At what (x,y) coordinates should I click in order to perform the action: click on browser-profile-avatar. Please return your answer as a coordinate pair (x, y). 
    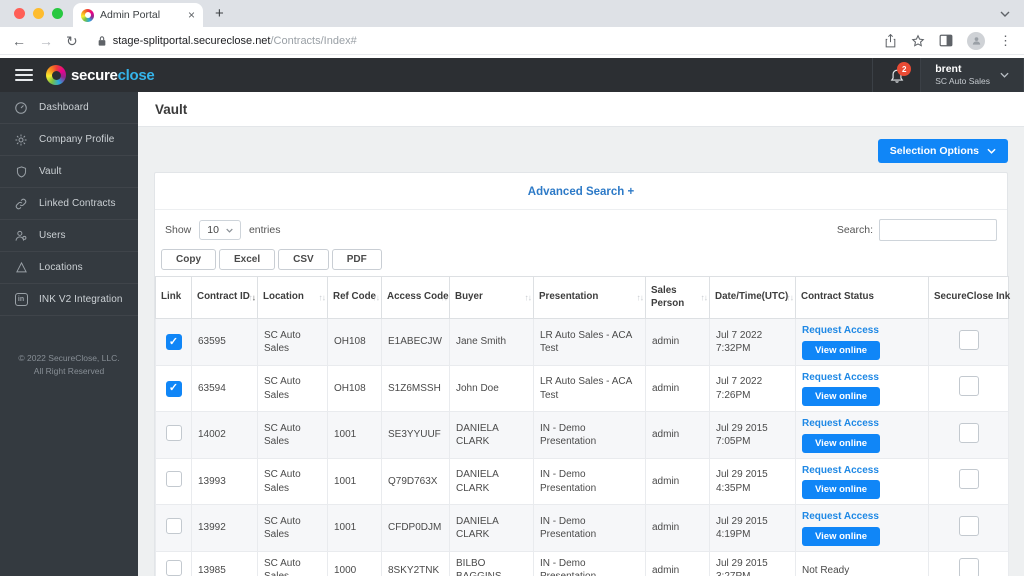
    Looking at the image, I should click on (976, 40).